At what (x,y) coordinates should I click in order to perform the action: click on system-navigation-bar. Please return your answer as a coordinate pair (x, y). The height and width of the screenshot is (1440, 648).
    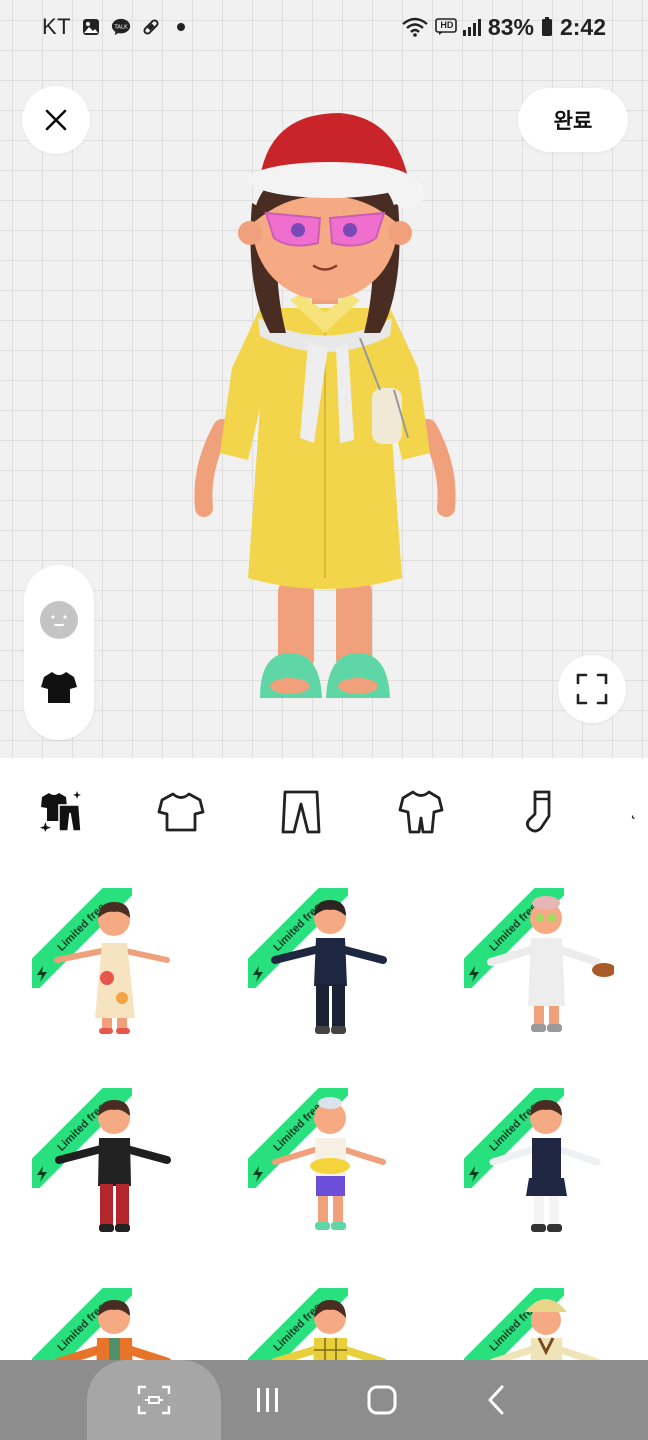
    Looking at the image, I should click on (324, 1400).